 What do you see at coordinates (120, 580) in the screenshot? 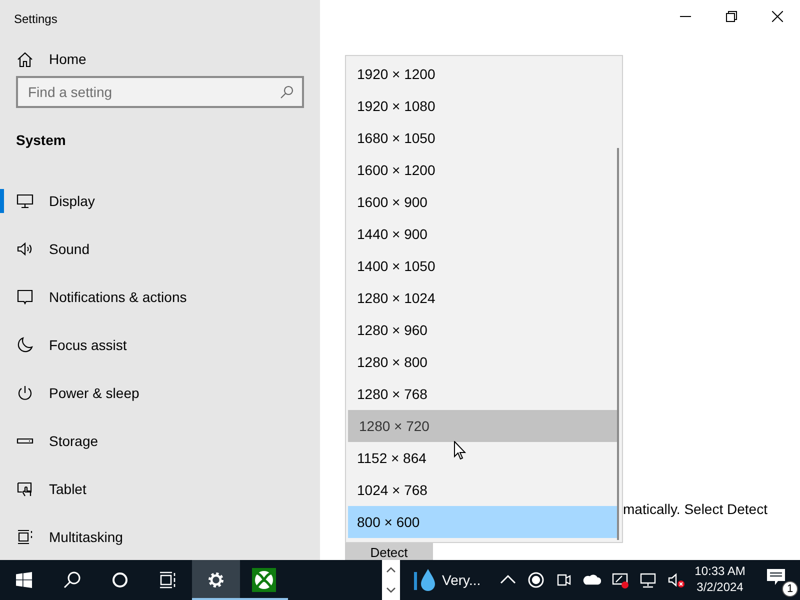
I see `circle-icon` at bounding box center [120, 580].